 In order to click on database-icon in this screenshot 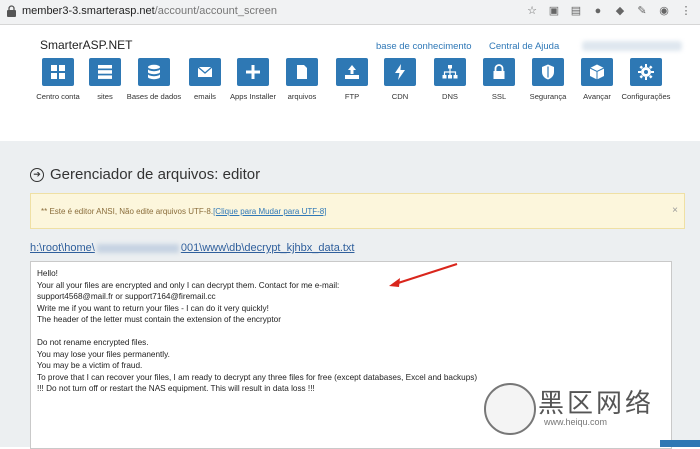, I will do `click(154, 72)`.